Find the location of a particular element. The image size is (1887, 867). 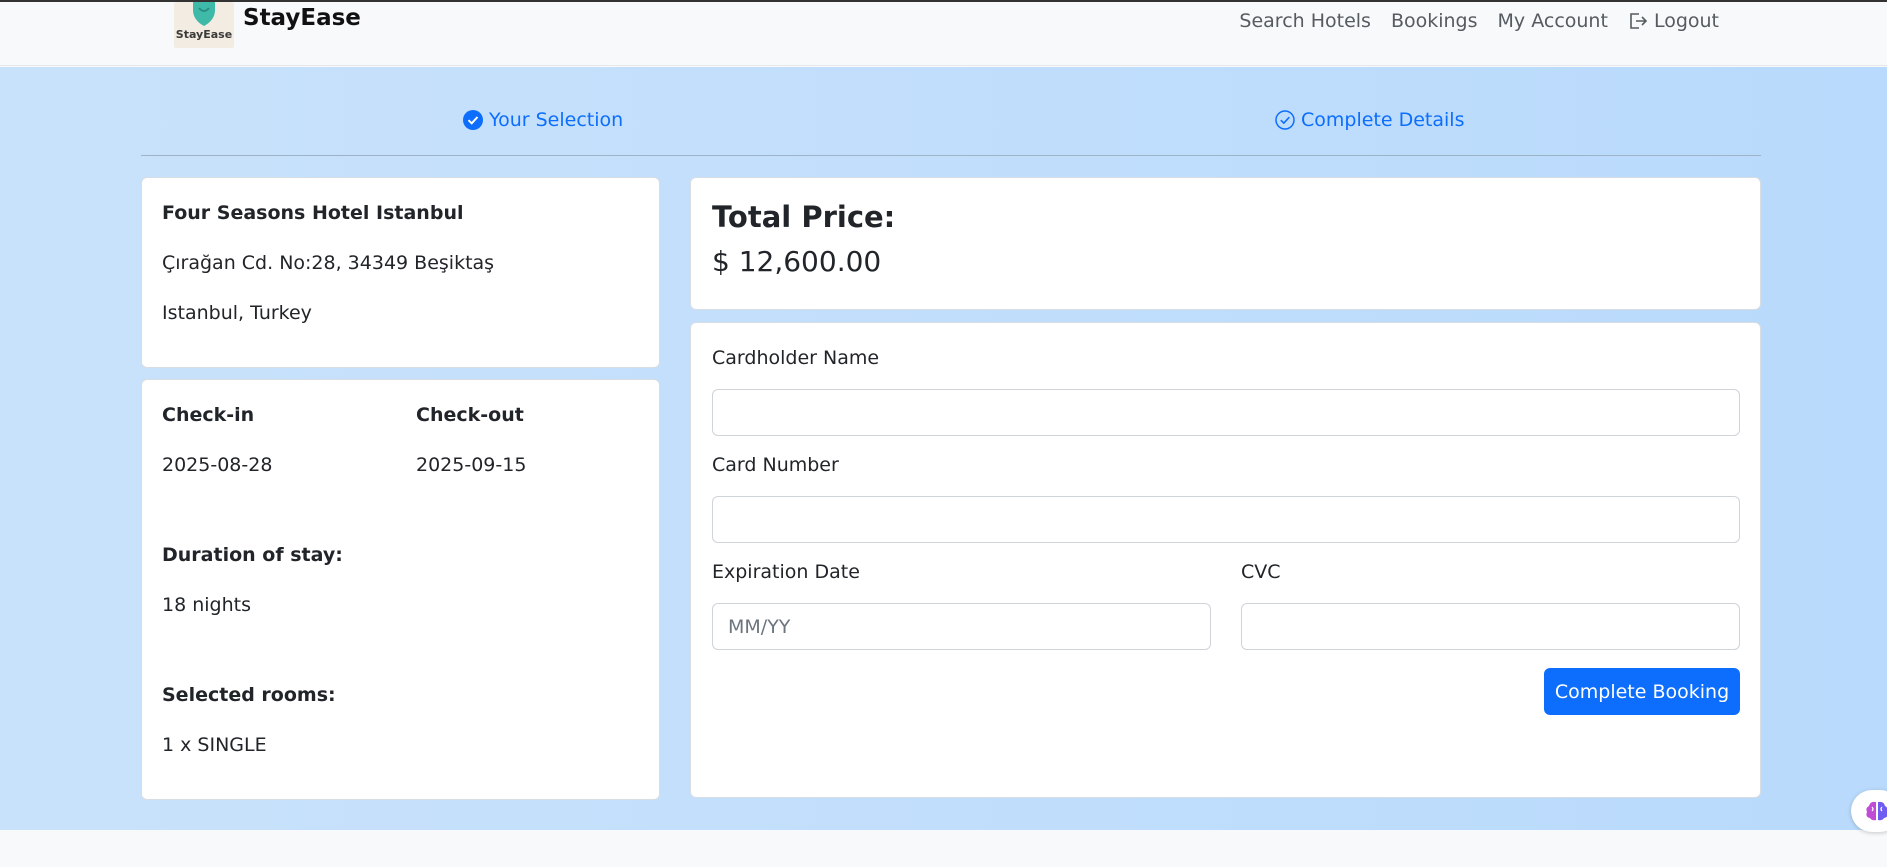

nav-search-hotels: Search Hotels is located at coordinates (1305, 21).